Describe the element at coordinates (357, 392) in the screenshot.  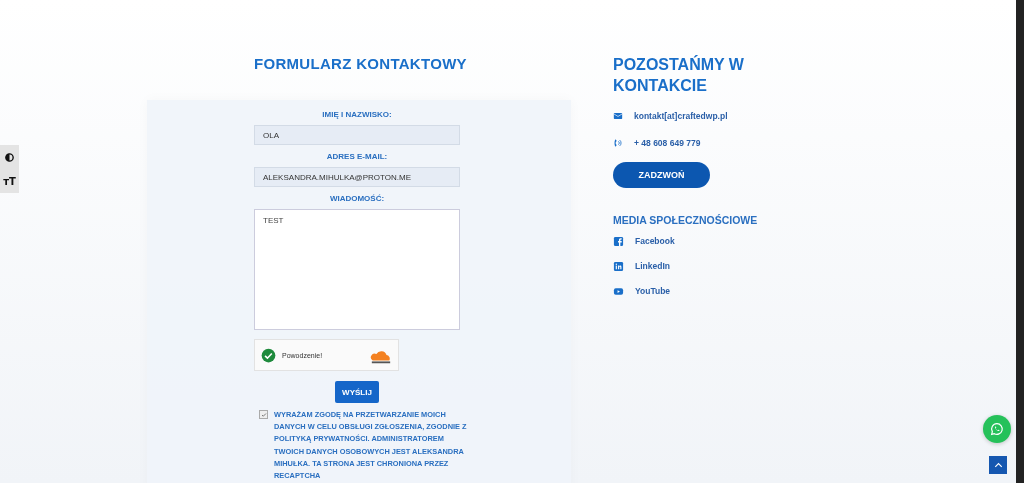
I see `submit-button: WYŚLIJ` at that location.